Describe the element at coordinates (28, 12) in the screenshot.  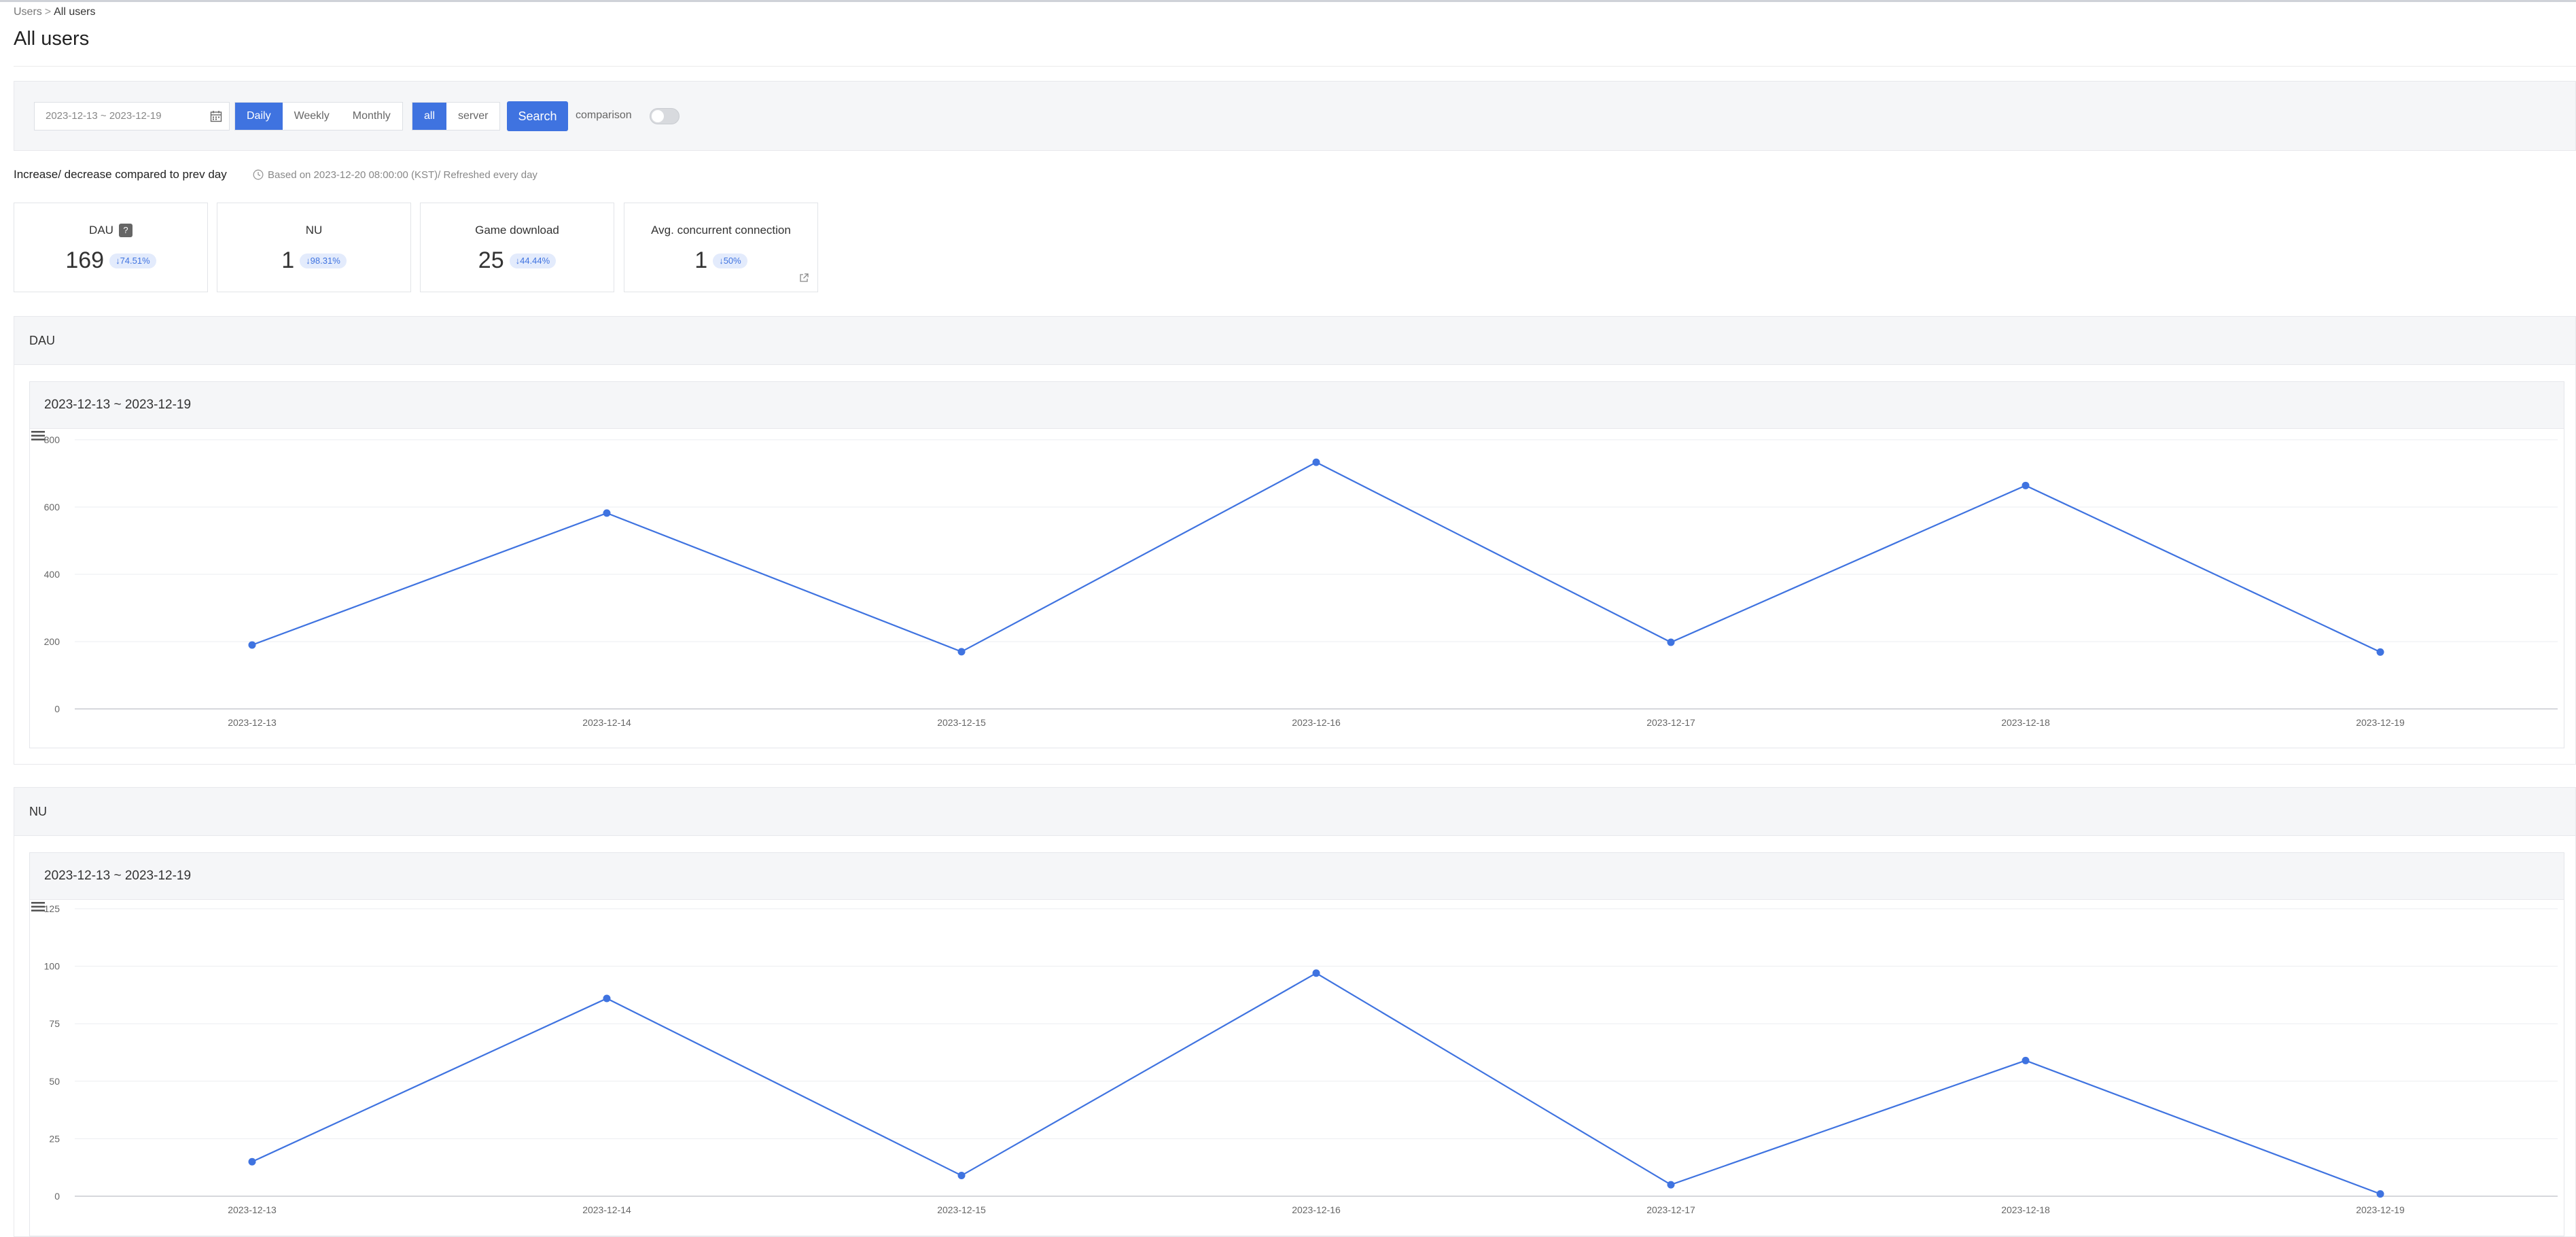
I see `breadcrumb-parent: Users` at that location.